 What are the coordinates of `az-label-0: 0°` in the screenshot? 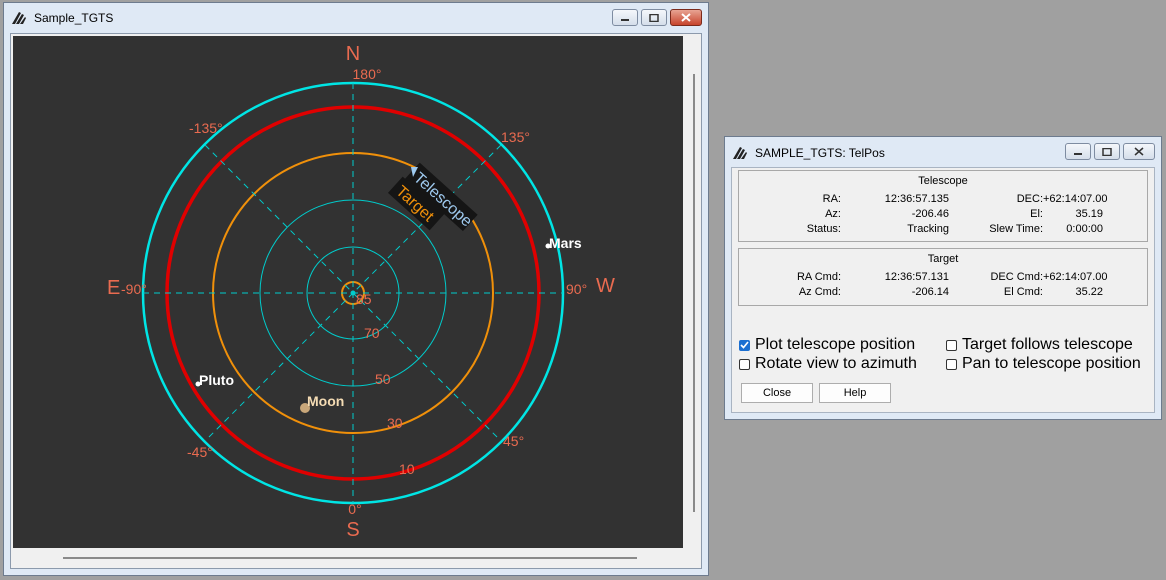 It's located at (354, 509).